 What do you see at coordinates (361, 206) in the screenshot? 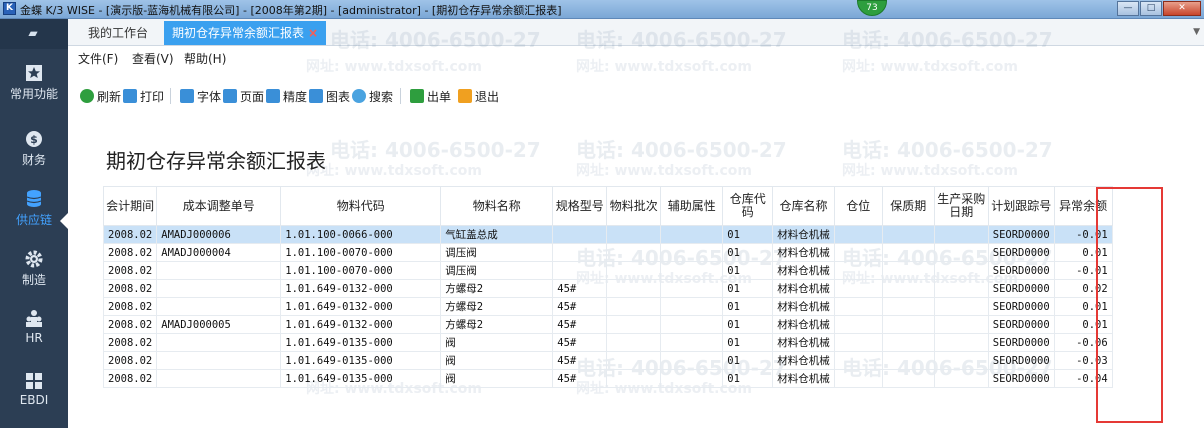
I see `column-header: 物料代码` at bounding box center [361, 206].